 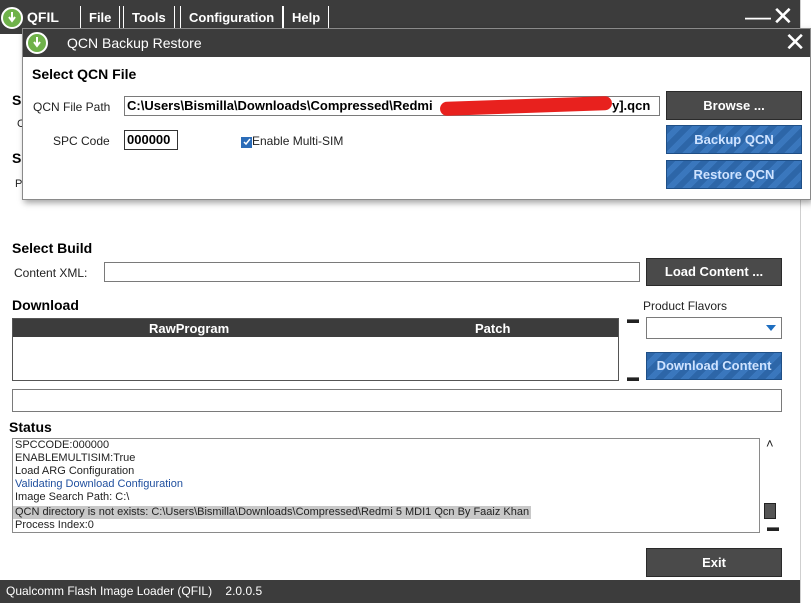 I want to click on select-qcn-heading: Select QCN File, so click(x=84, y=74).